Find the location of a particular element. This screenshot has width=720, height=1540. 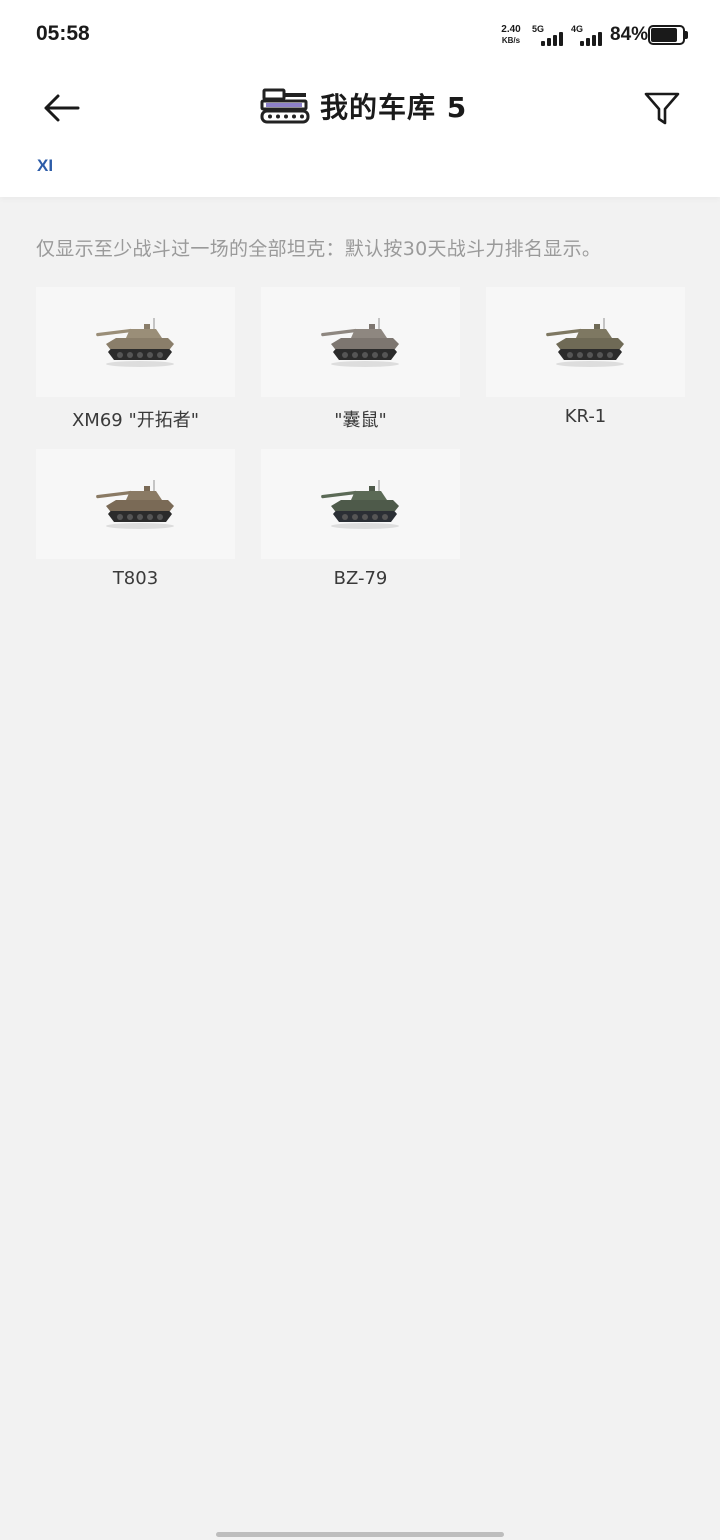

tank-card: T803 is located at coordinates (135, 522).